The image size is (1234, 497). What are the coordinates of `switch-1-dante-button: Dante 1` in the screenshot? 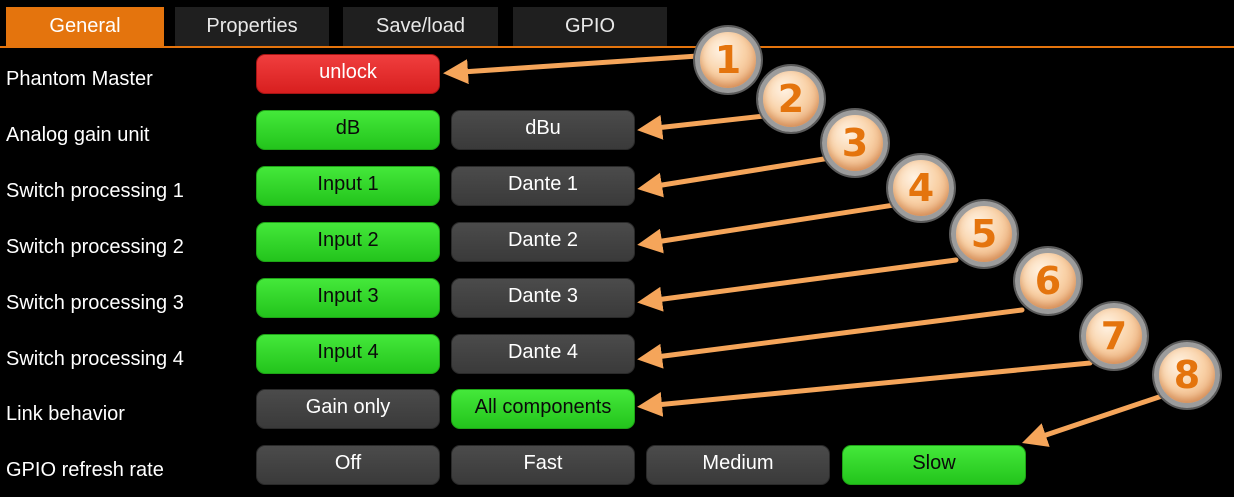 It's located at (543, 186).